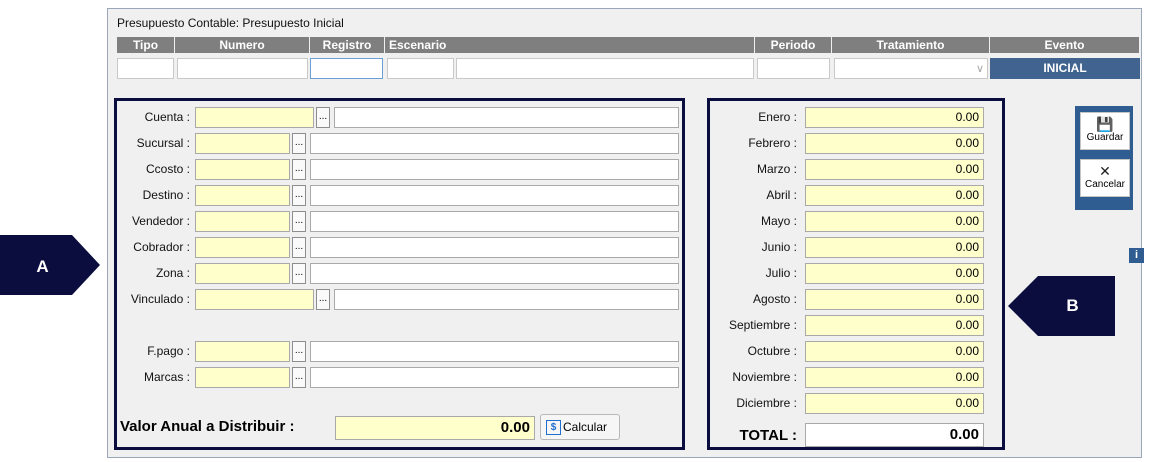 The height and width of the screenshot is (462, 1153). Describe the element at coordinates (160, 221) in the screenshot. I see `vendedor-label: Vendedor :` at that location.